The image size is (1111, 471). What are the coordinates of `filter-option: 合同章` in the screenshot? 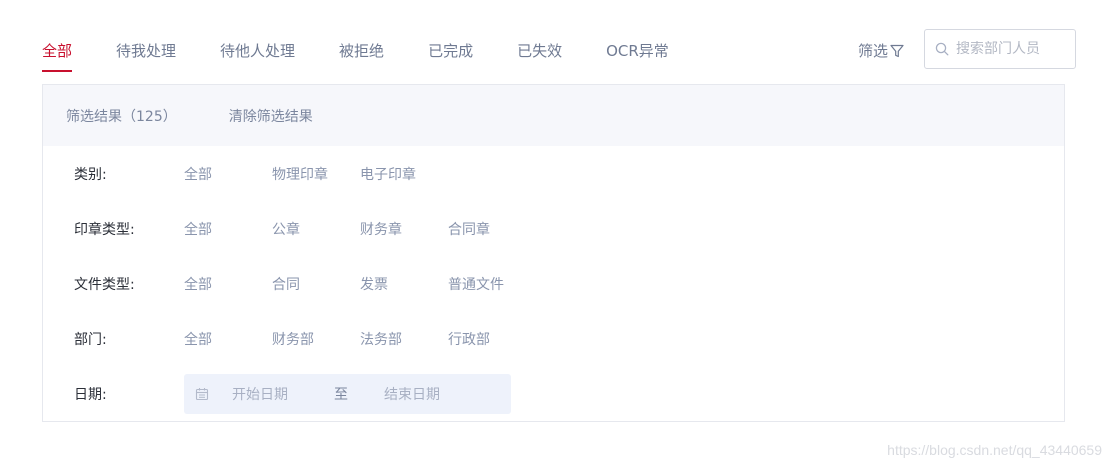 It's located at (492, 229).